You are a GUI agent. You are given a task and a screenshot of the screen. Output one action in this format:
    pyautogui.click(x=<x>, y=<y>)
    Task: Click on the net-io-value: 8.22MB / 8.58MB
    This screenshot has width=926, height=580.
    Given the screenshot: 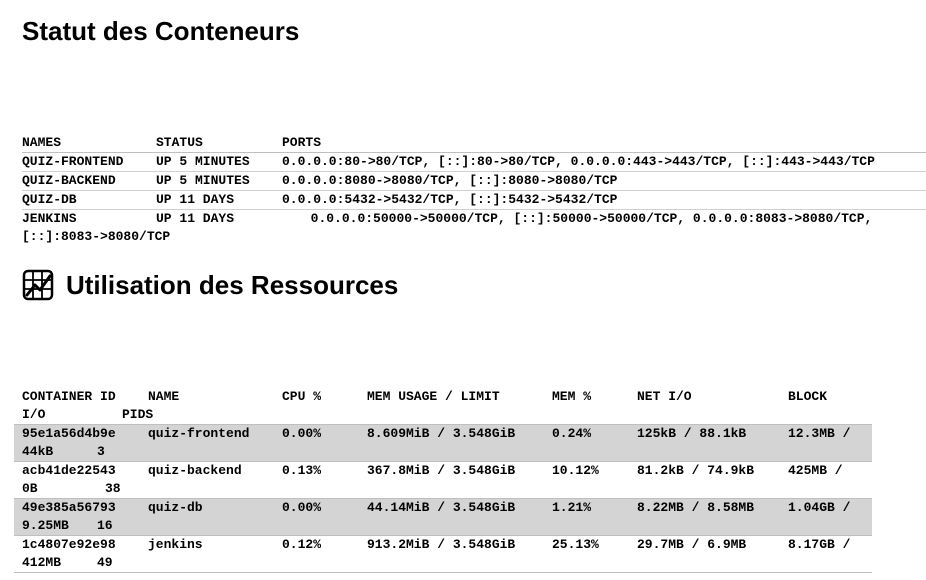 What is the action you would take?
    pyautogui.click(x=696, y=507)
    